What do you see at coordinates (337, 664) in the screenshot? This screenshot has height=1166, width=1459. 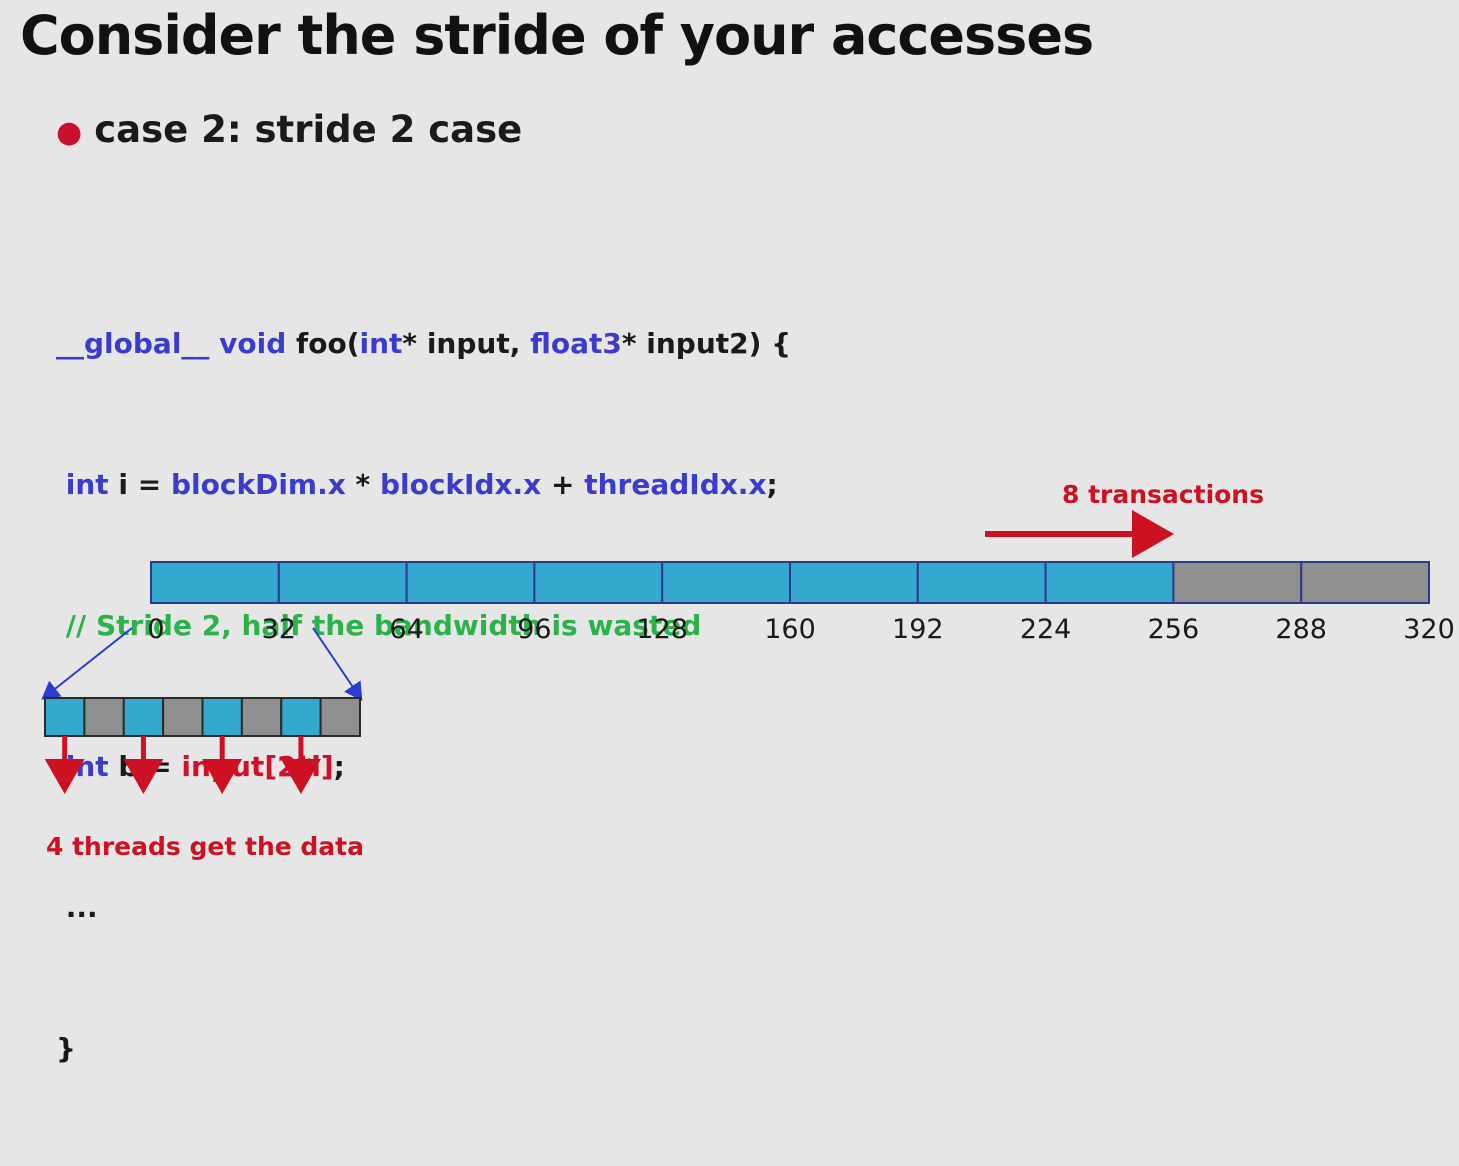 I see `zoom-arrow-right` at bounding box center [337, 664].